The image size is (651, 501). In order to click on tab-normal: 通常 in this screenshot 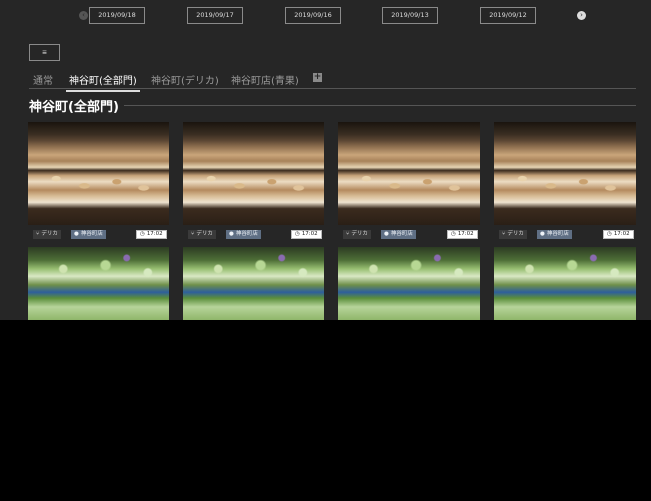, I will do `click(43, 79)`.